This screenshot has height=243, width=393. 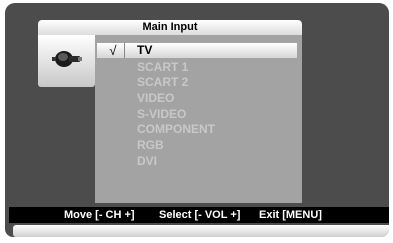 I want to click on list-item-tv: √ TV, so click(x=197, y=50).